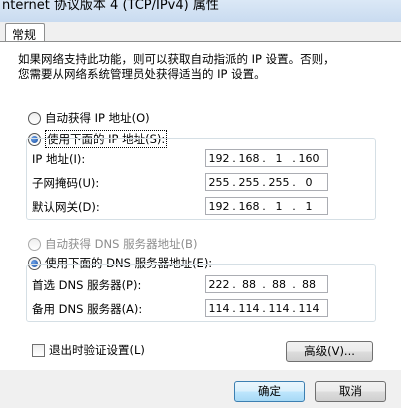  Describe the element at coordinates (219, 158) in the screenshot. I see `ip-octet-1: 192` at that location.